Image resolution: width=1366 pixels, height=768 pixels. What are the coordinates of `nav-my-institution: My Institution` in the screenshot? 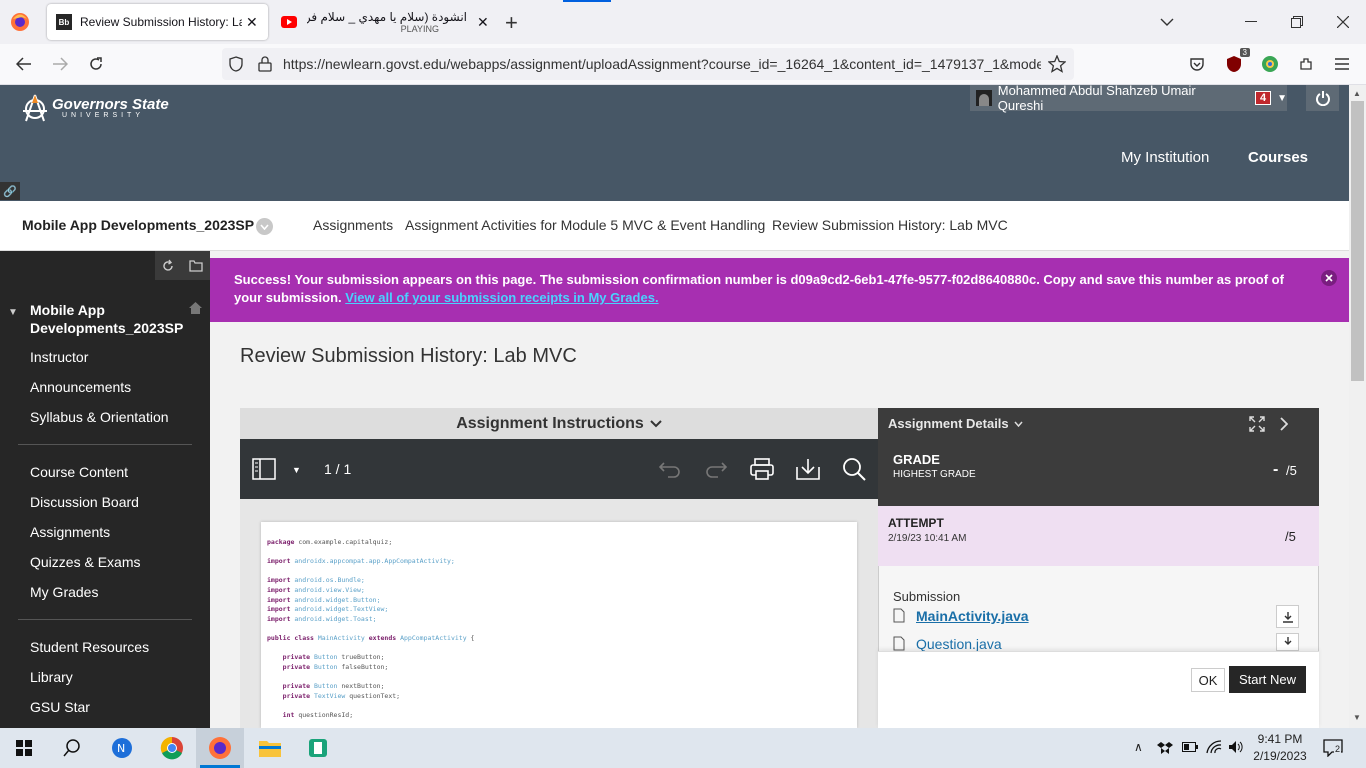 It's located at (1165, 157).